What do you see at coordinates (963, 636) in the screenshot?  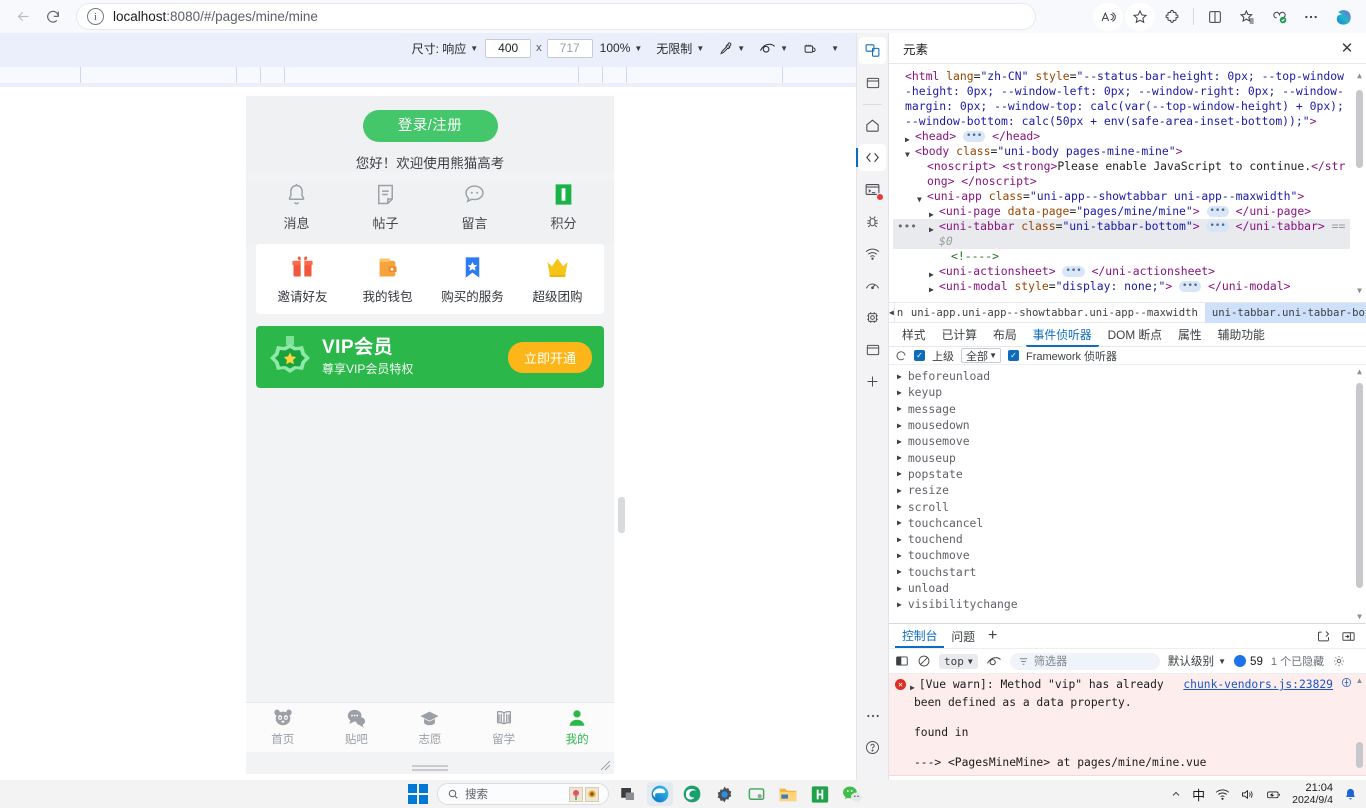 I see `tab-issues: 问题` at bounding box center [963, 636].